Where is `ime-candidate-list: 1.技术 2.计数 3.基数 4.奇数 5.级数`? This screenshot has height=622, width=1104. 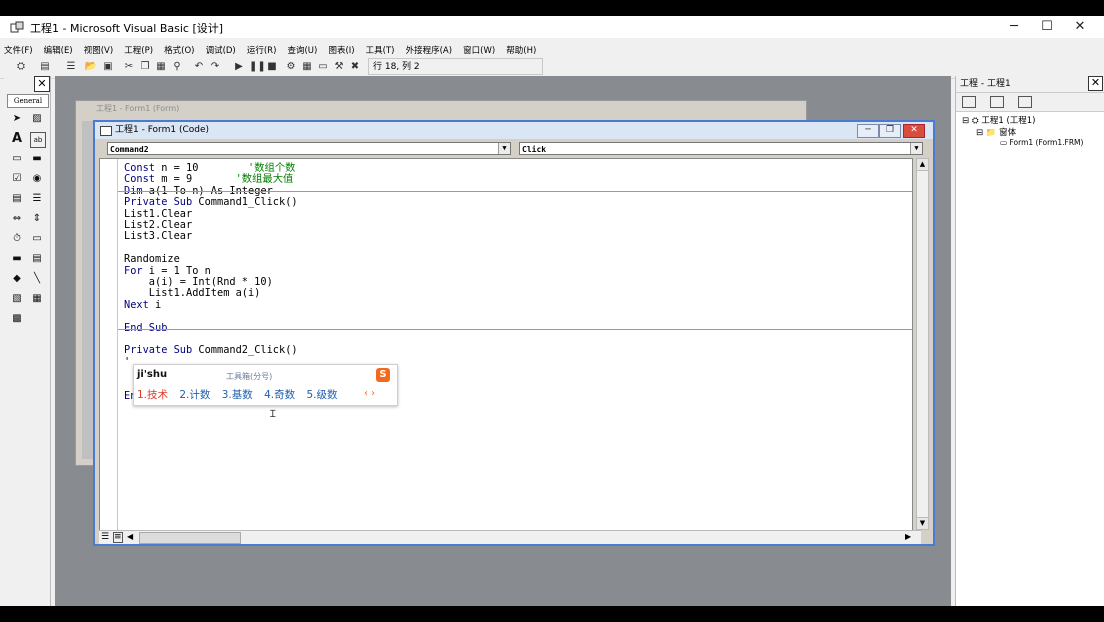 ime-candidate-list: 1.技术 2.计数 3.基数 4.奇数 5.级数 is located at coordinates (241, 394).